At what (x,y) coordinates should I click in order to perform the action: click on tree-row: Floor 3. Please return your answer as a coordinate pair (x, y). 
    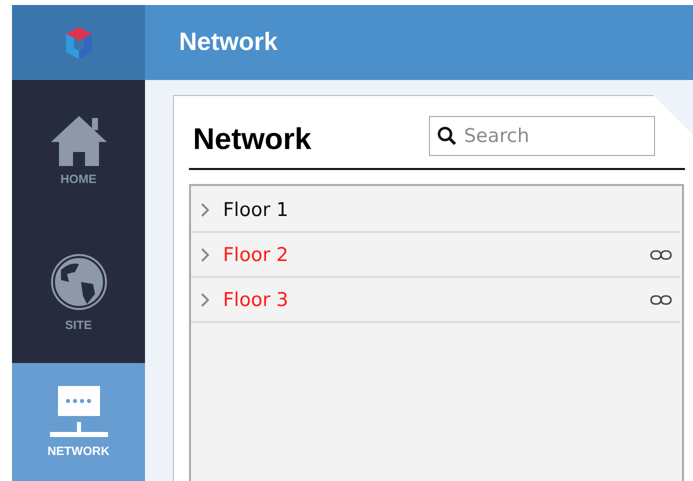
    Looking at the image, I should click on (435, 300).